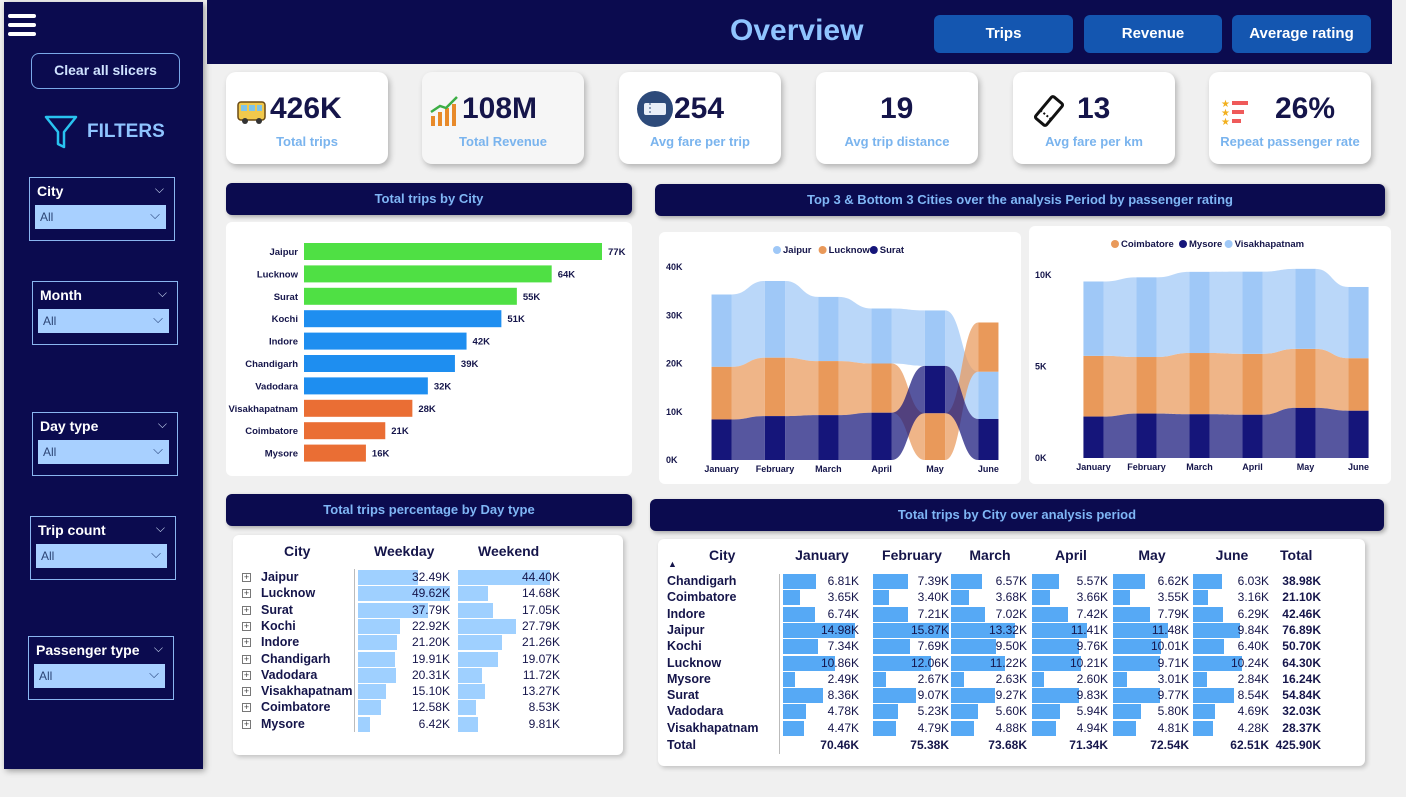 The height and width of the screenshot is (797, 1406). I want to click on header: Overview Trips Revenue Average rating, so click(799, 32).